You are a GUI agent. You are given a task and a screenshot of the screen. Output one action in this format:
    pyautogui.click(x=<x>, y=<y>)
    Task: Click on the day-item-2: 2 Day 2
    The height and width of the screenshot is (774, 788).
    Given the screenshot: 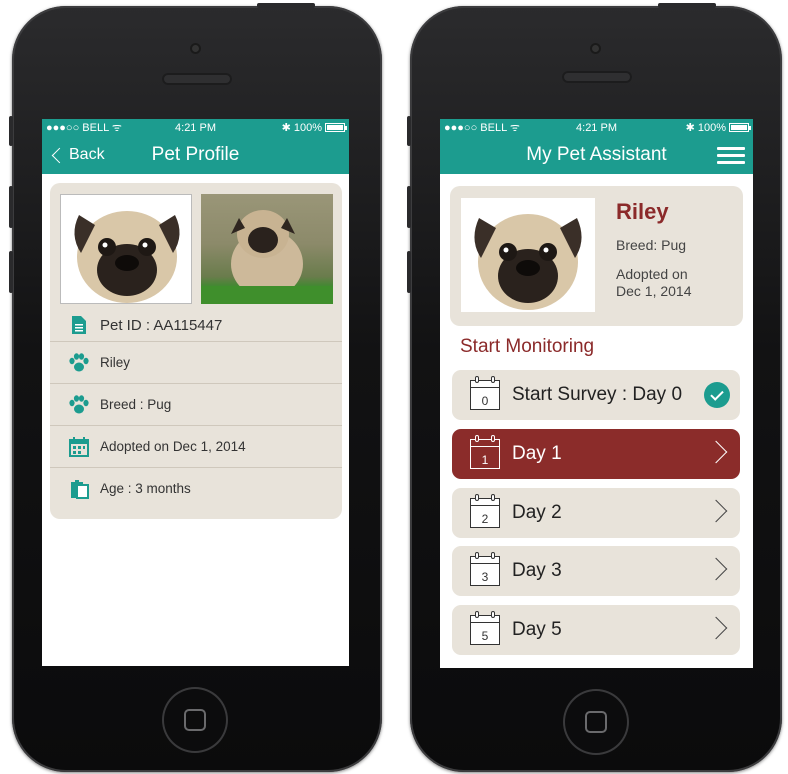 What is the action you would take?
    pyautogui.click(x=596, y=513)
    